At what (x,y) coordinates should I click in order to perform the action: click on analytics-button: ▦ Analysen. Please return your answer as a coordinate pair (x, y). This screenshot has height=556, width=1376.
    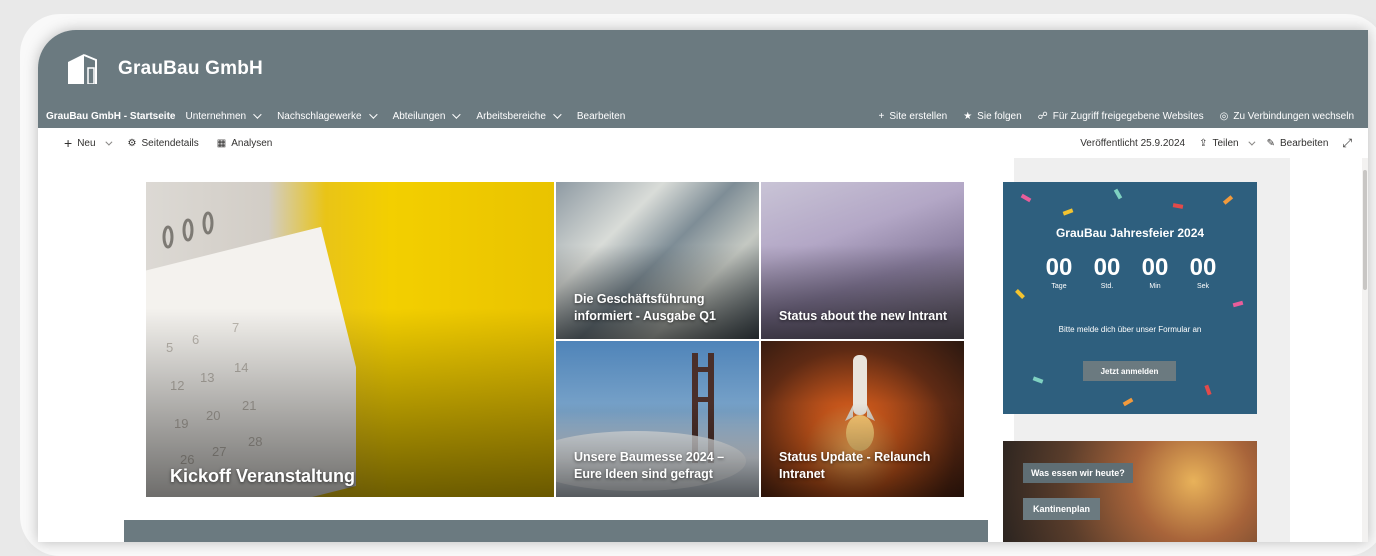
    Looking at the image, I should click on (245, 143).